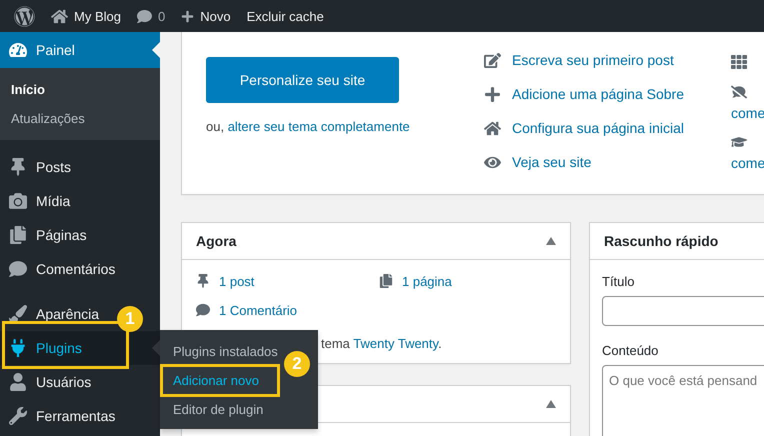  Describe the element at coordinates (36, 167) in the screenshot. I see `sidebar-item: Posts` at that location.